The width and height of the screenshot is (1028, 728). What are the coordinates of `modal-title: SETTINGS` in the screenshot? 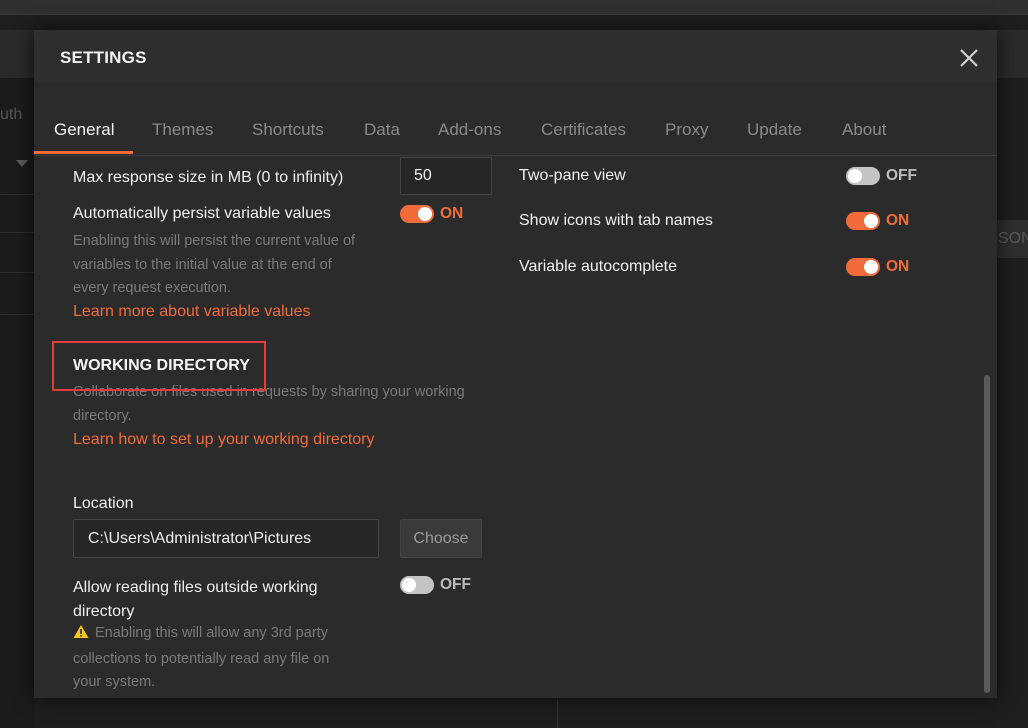 It's located at (103, 57).